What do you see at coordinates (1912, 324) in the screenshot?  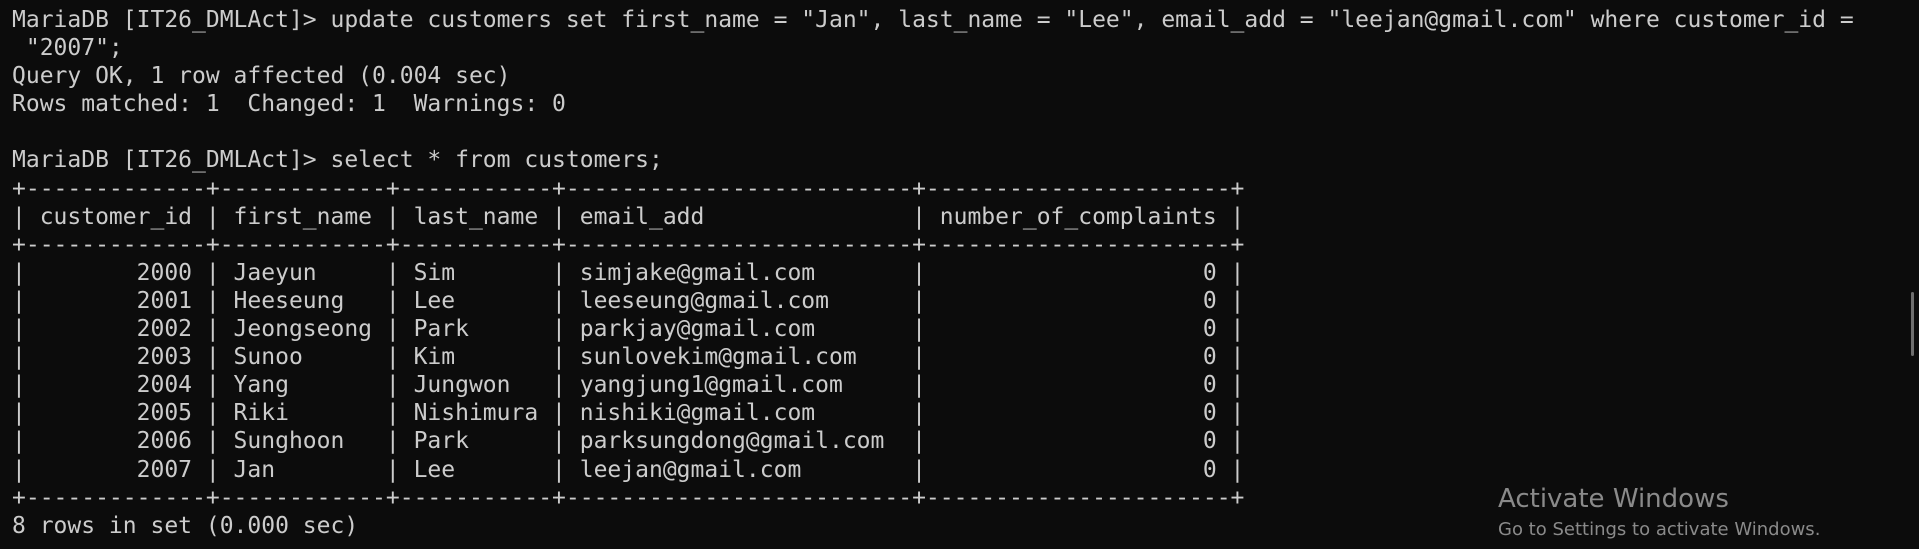 I see `scrollbar-thumb` at bounding box center [1912, 324].